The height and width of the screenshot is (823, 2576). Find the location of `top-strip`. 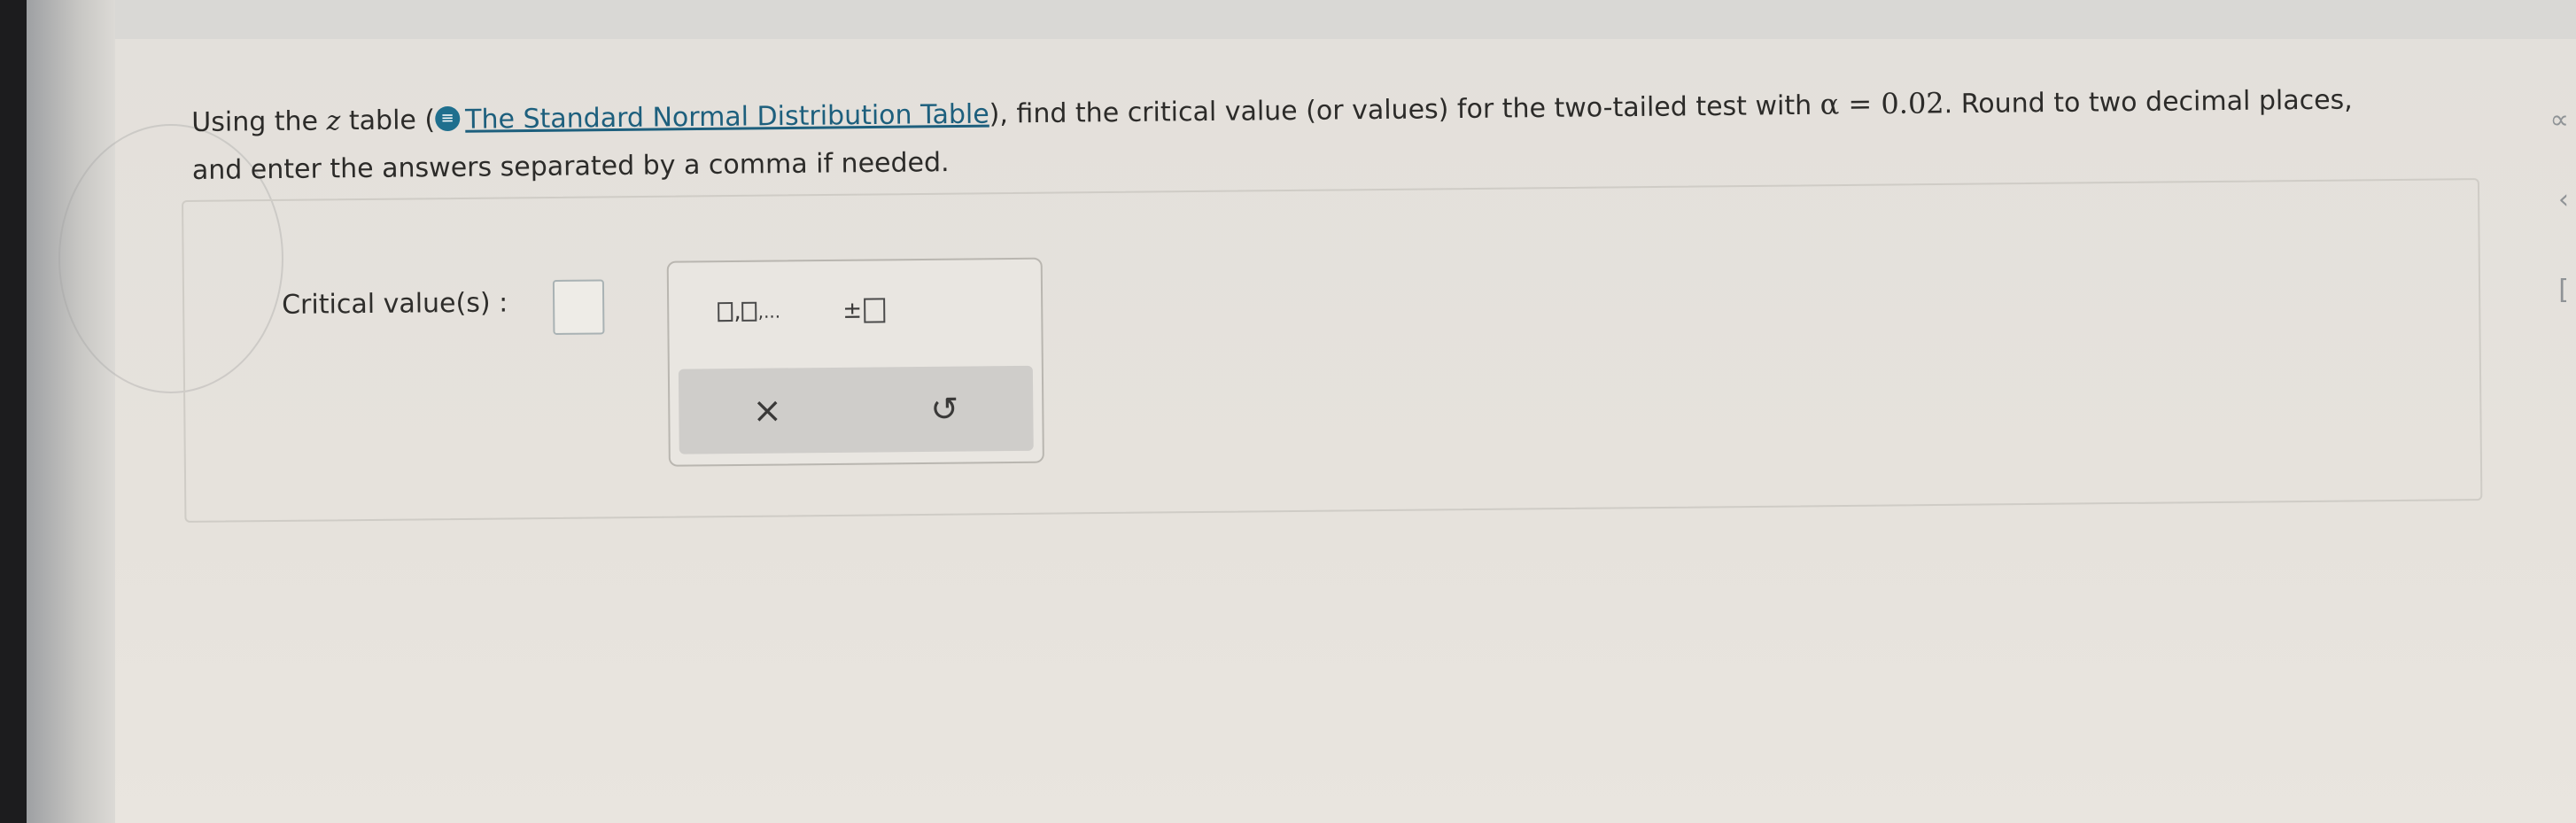

top-strip is located at coordinates (1345, 19).